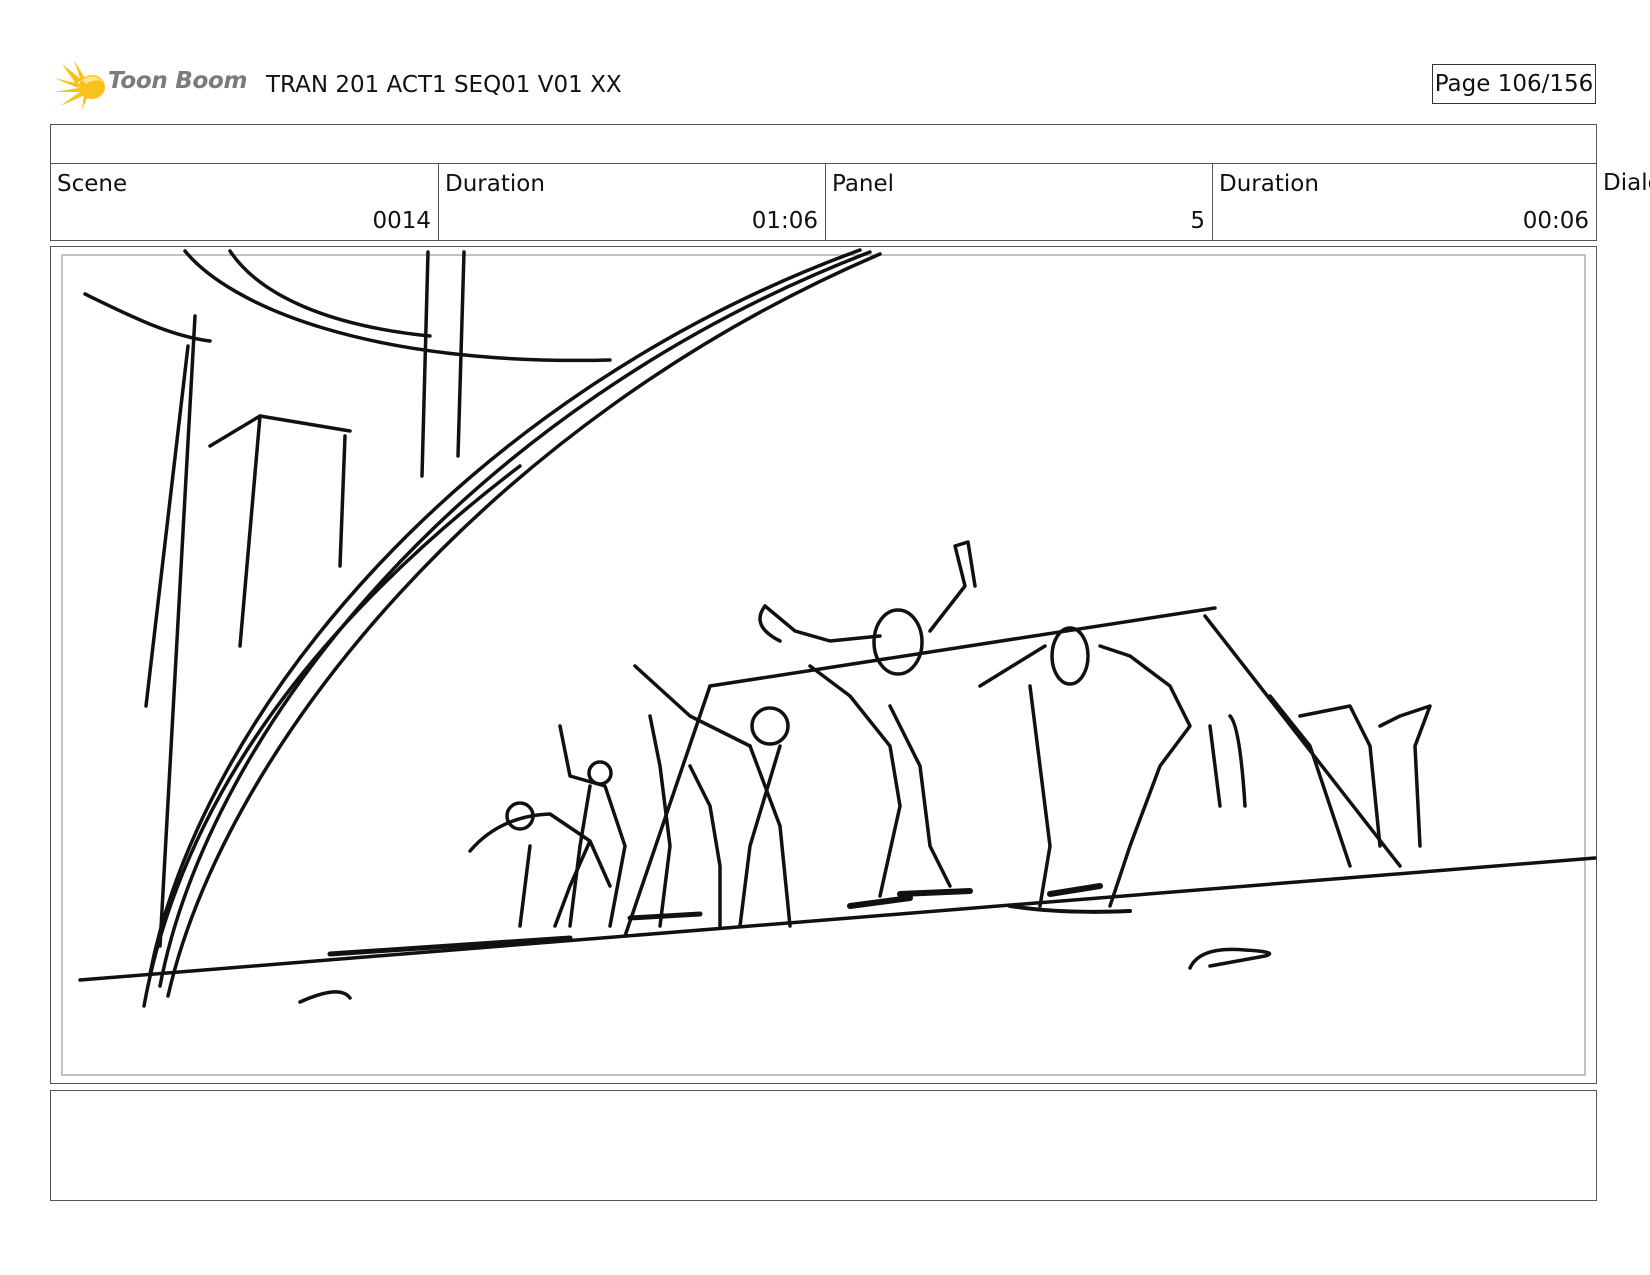  I want to click on arch-stroke, so click(332, 736).